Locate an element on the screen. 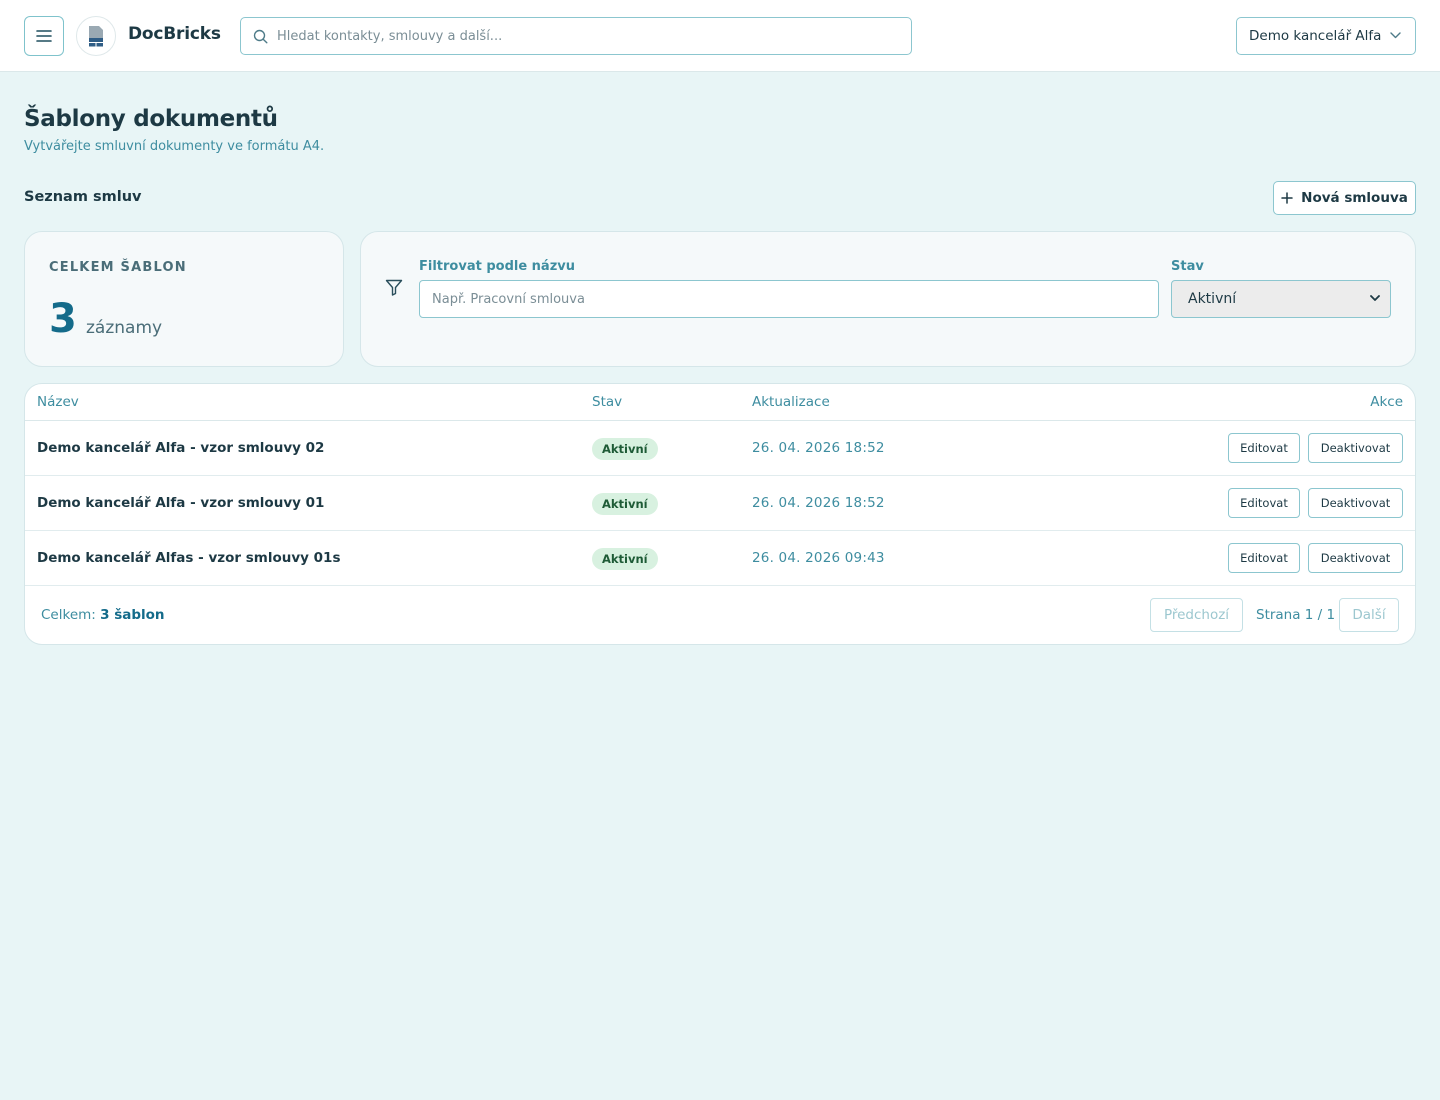  status-filter-select: Aktivní is located at coordinates (1281, 299).